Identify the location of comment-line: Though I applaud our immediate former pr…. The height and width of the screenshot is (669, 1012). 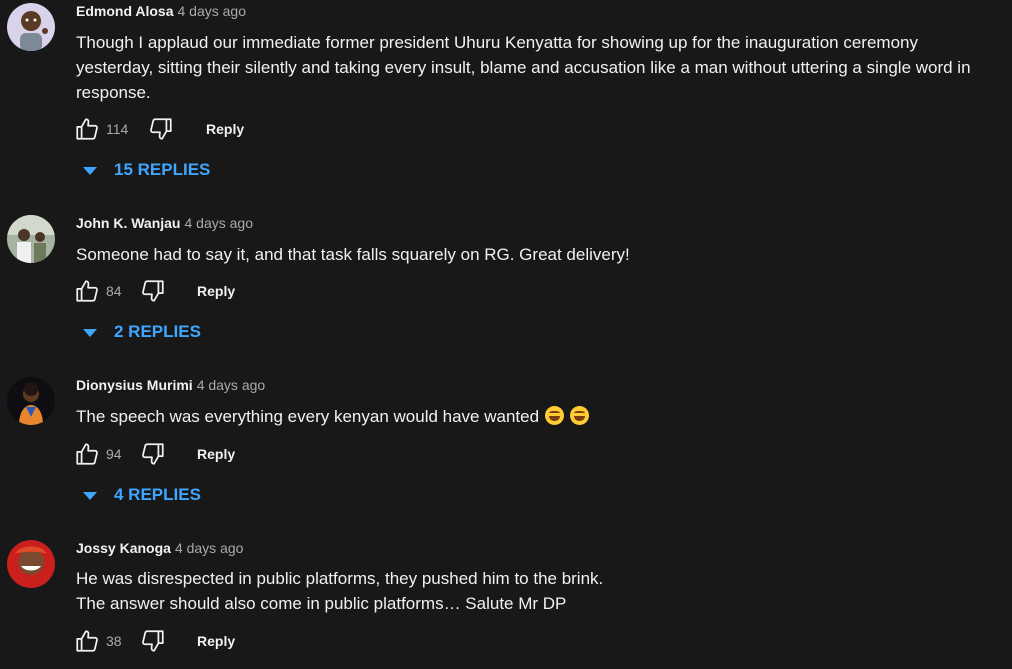
(497, 42).